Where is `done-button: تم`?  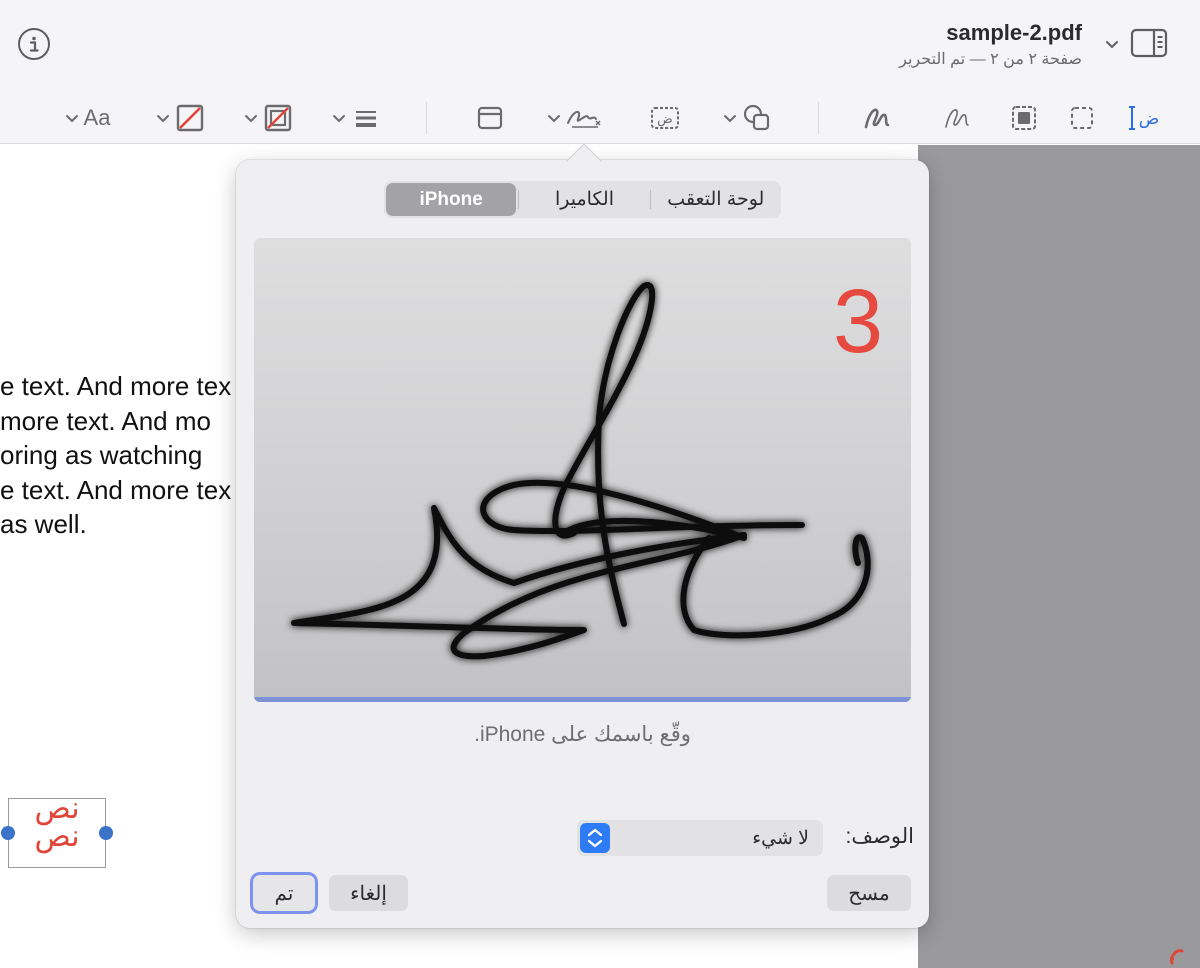
done-button: تم is located at coordinates (284, 893).